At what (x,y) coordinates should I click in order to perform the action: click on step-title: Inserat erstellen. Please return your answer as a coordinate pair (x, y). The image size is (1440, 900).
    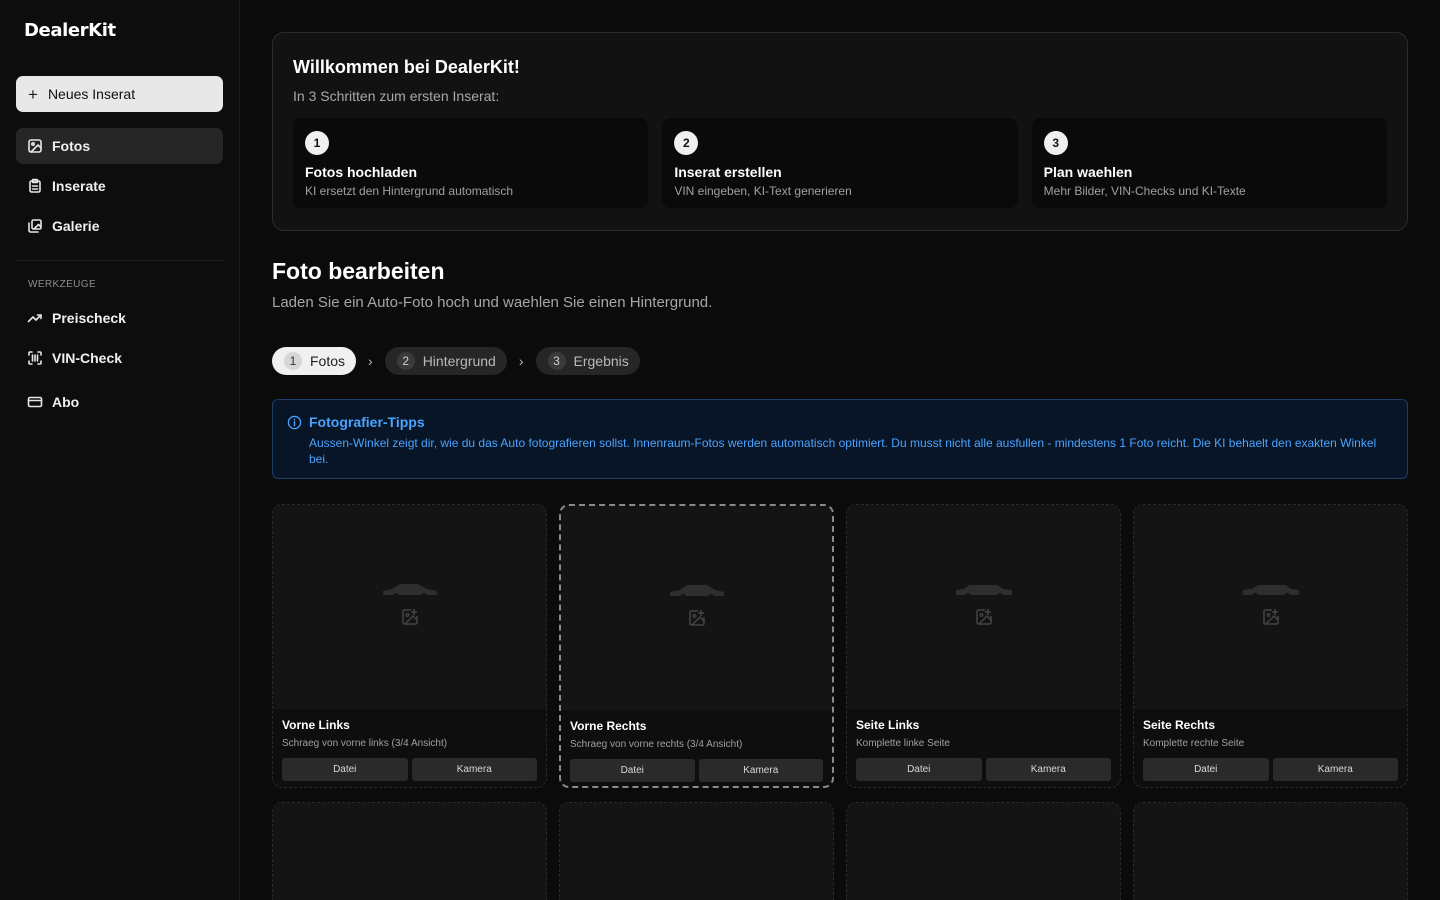
    Looking at the image, I should click on (728, 172).